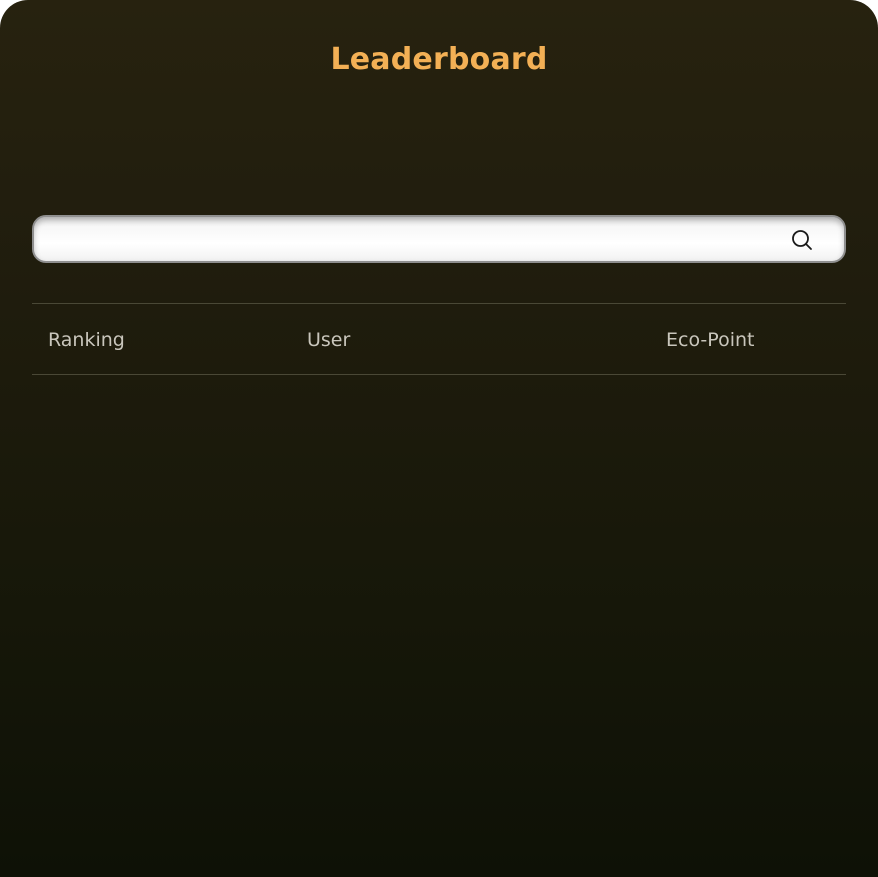 This screenshot has width=878, height=877. I want to click on column-header-ranking: Ranking, so click(86, 340).